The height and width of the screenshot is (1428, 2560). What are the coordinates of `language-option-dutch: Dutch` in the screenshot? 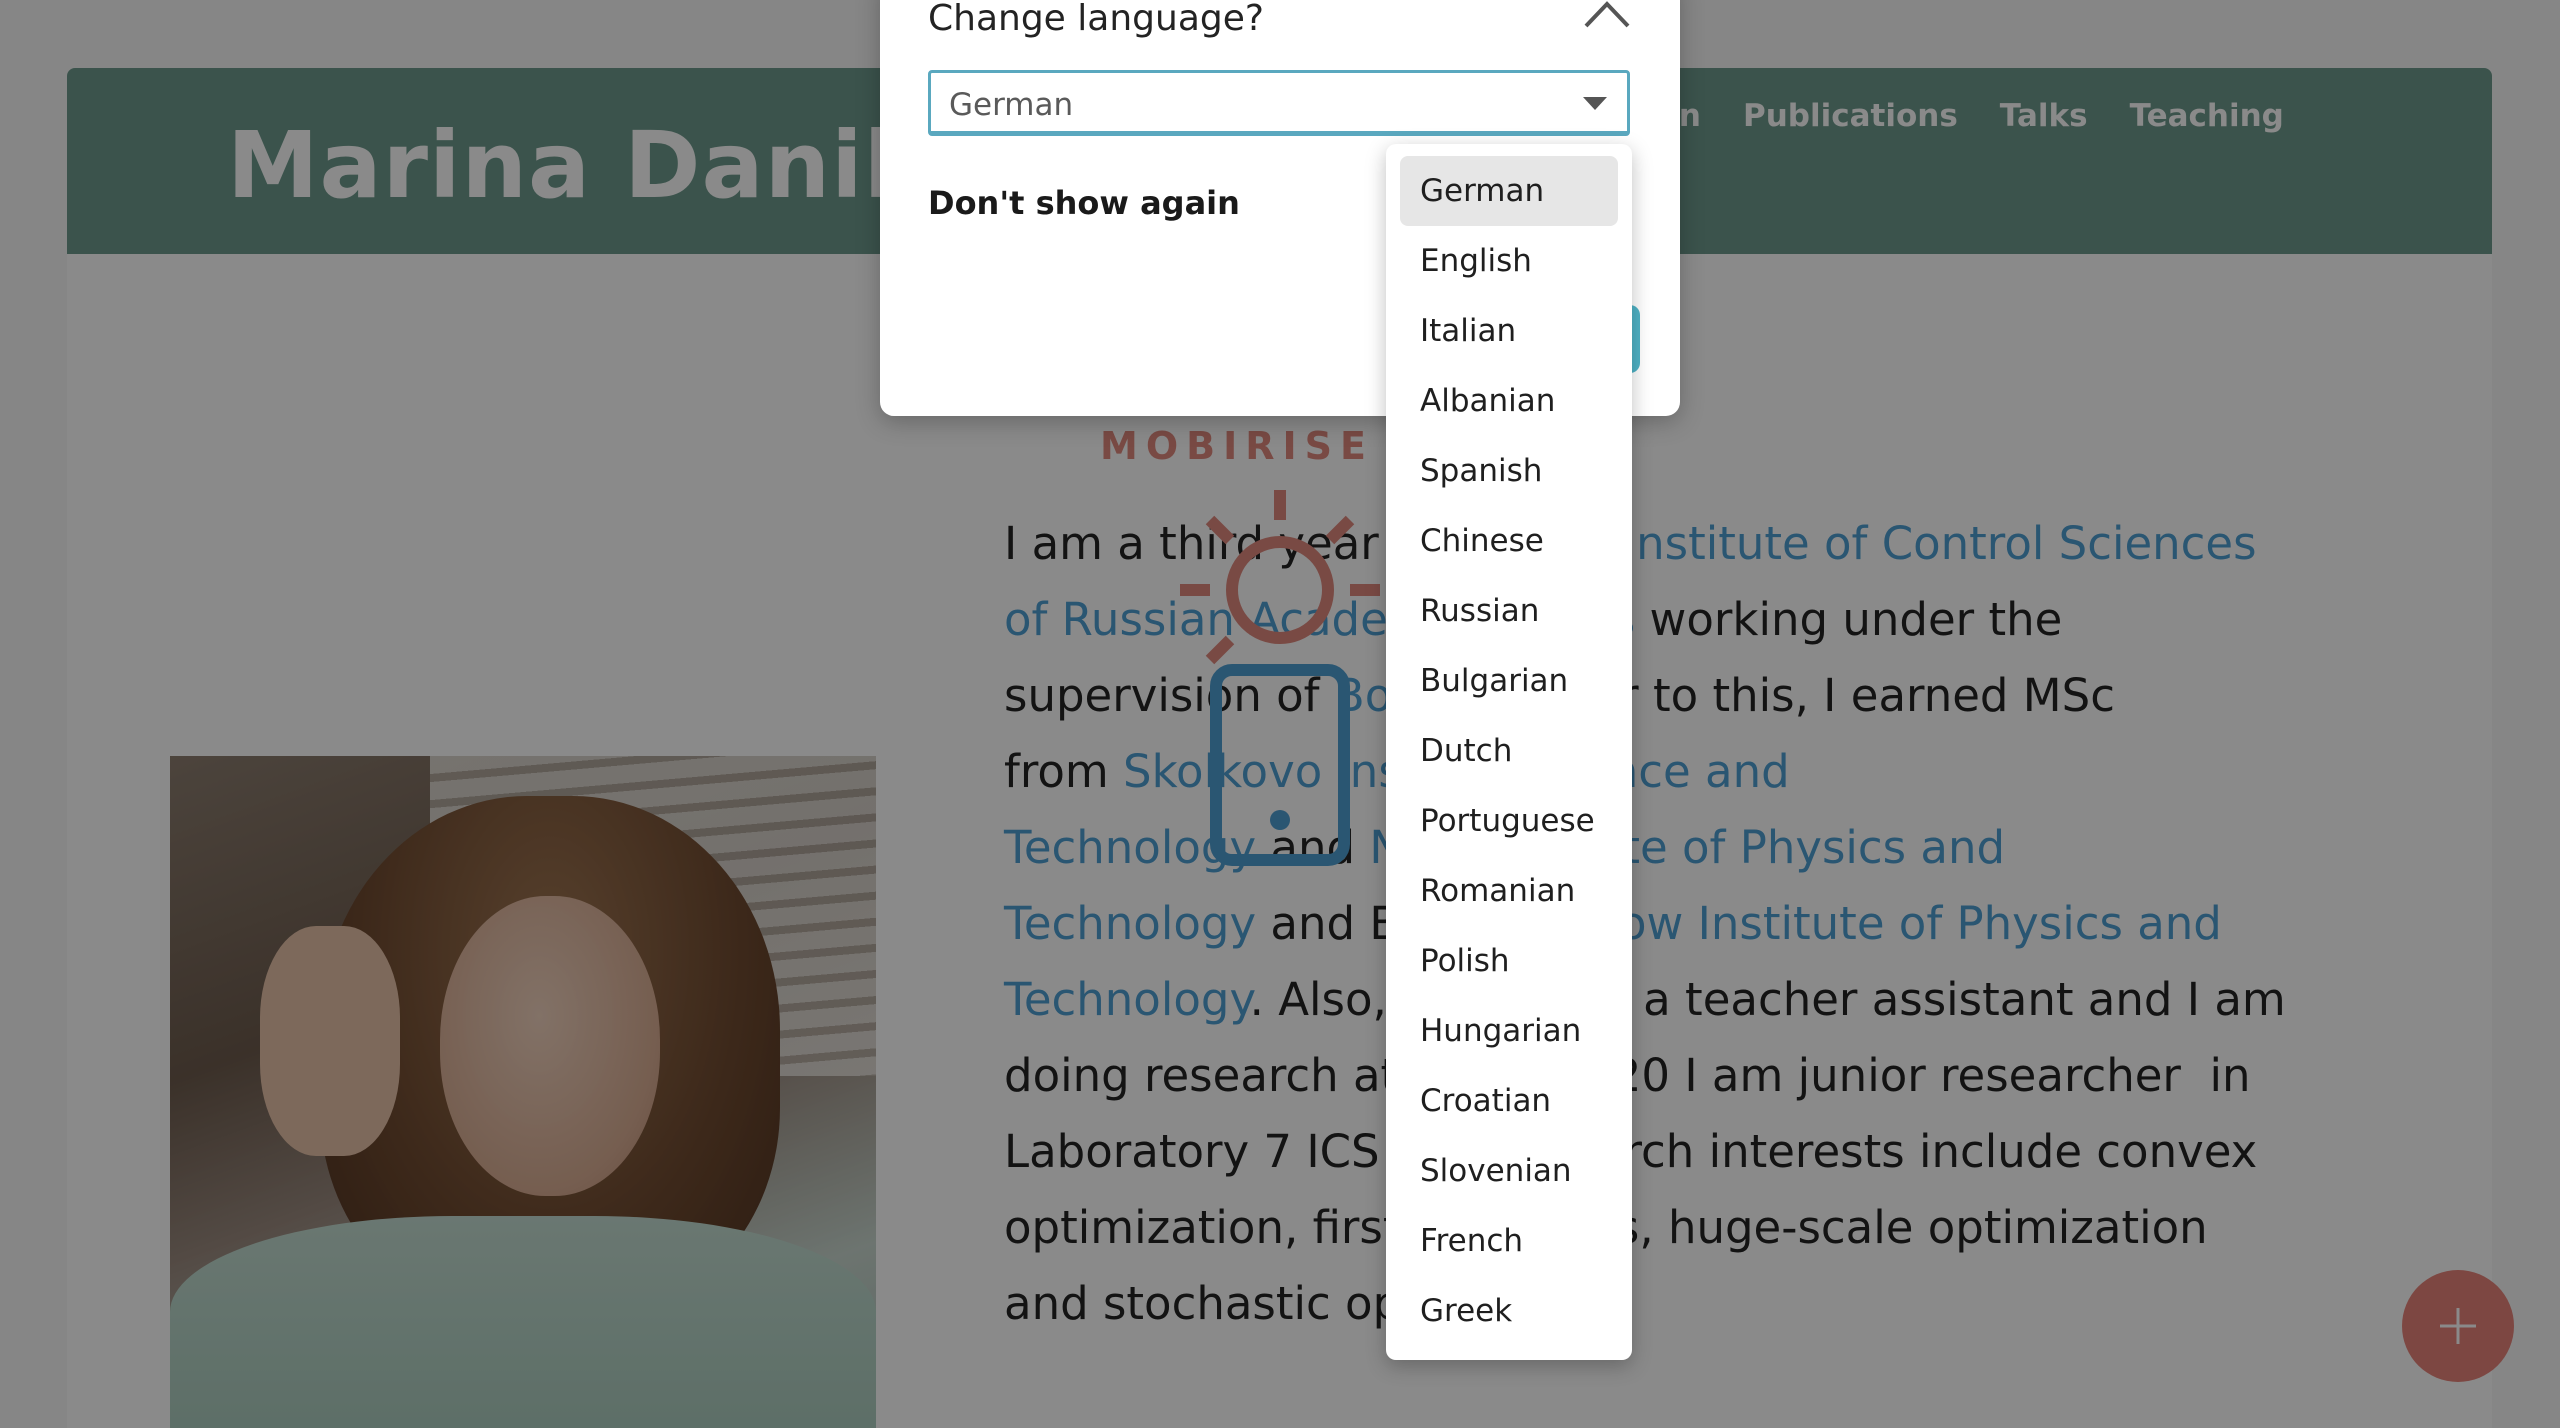 It's located at (1509, 751).